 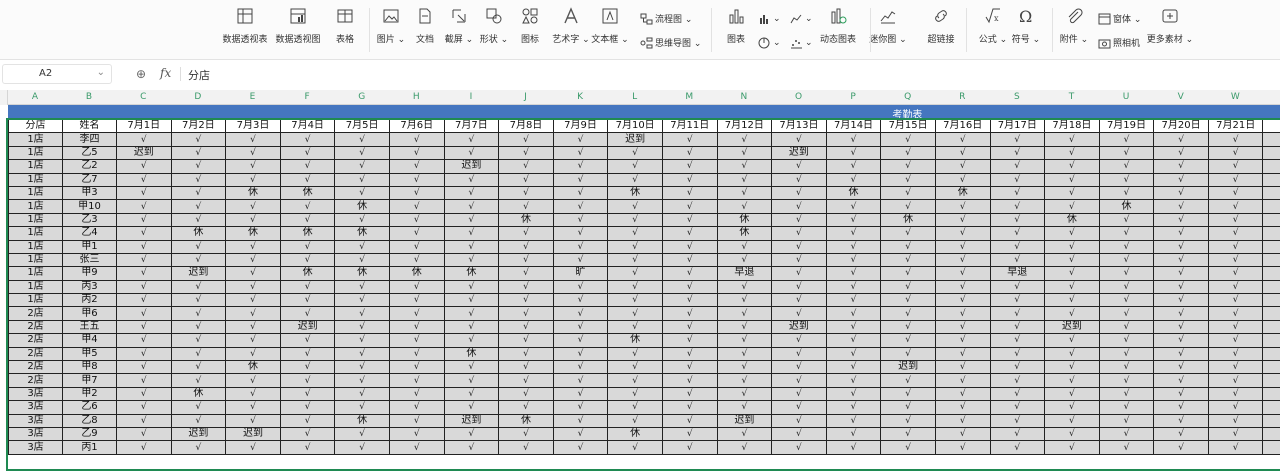 What do you see at coordinates (689, 126) in the screenshot?
I see `header-cell: 7月11日` at bounding box center [689, 126].